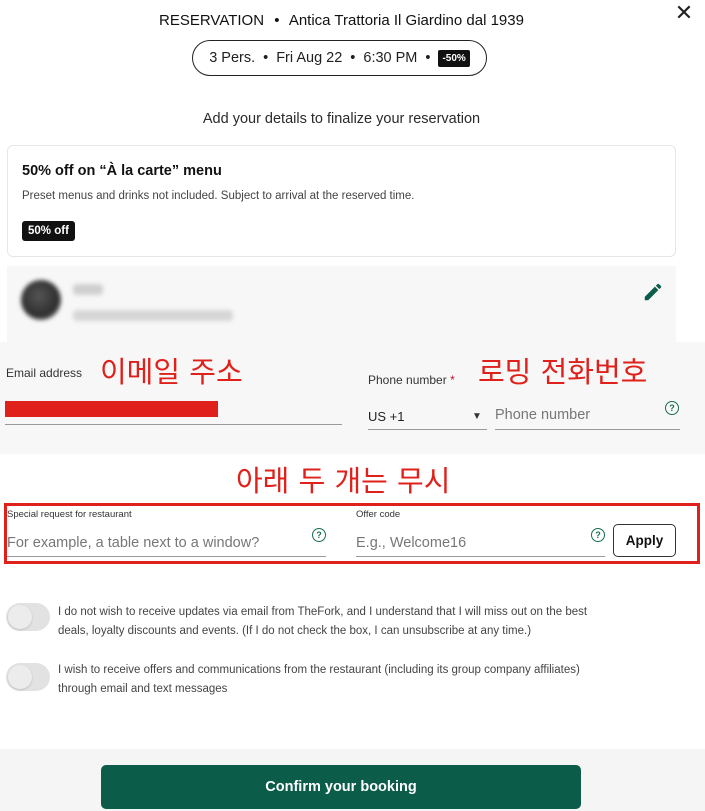 Image resolution: width=705 pixels, height=811 pixels. Describe the element at coordinates (341, 787) in the screenshot. I see `confirm-booking-button: Confirm your booking` at that location.